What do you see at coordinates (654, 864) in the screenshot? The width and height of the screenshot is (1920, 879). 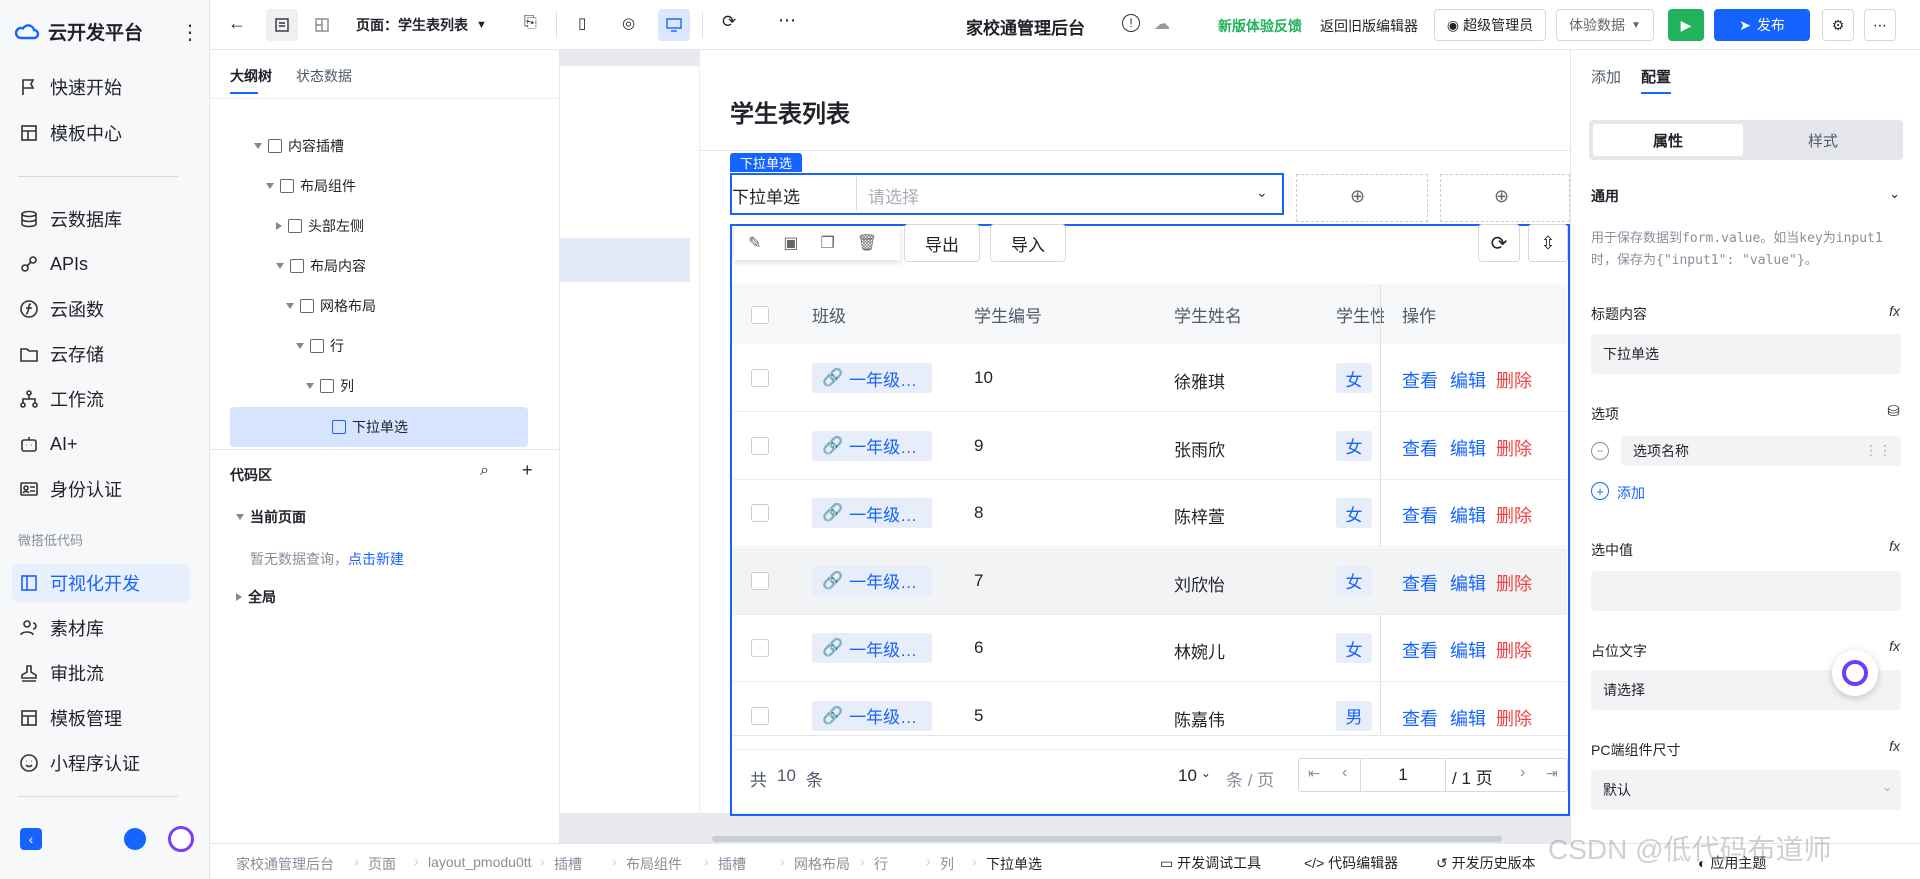 I see `breadcrumb-item: 布局组件` at bounding box center [654, 864].